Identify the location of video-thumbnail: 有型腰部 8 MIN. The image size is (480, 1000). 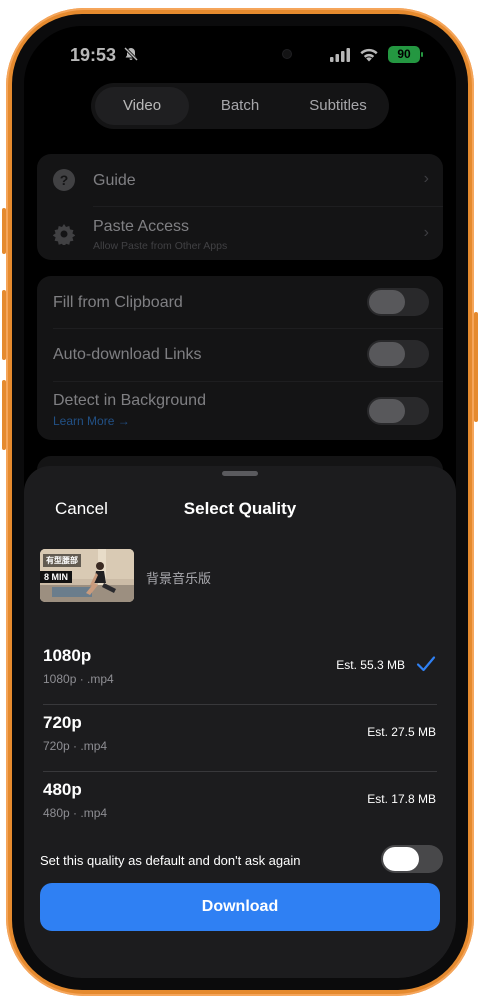
(87, 575).